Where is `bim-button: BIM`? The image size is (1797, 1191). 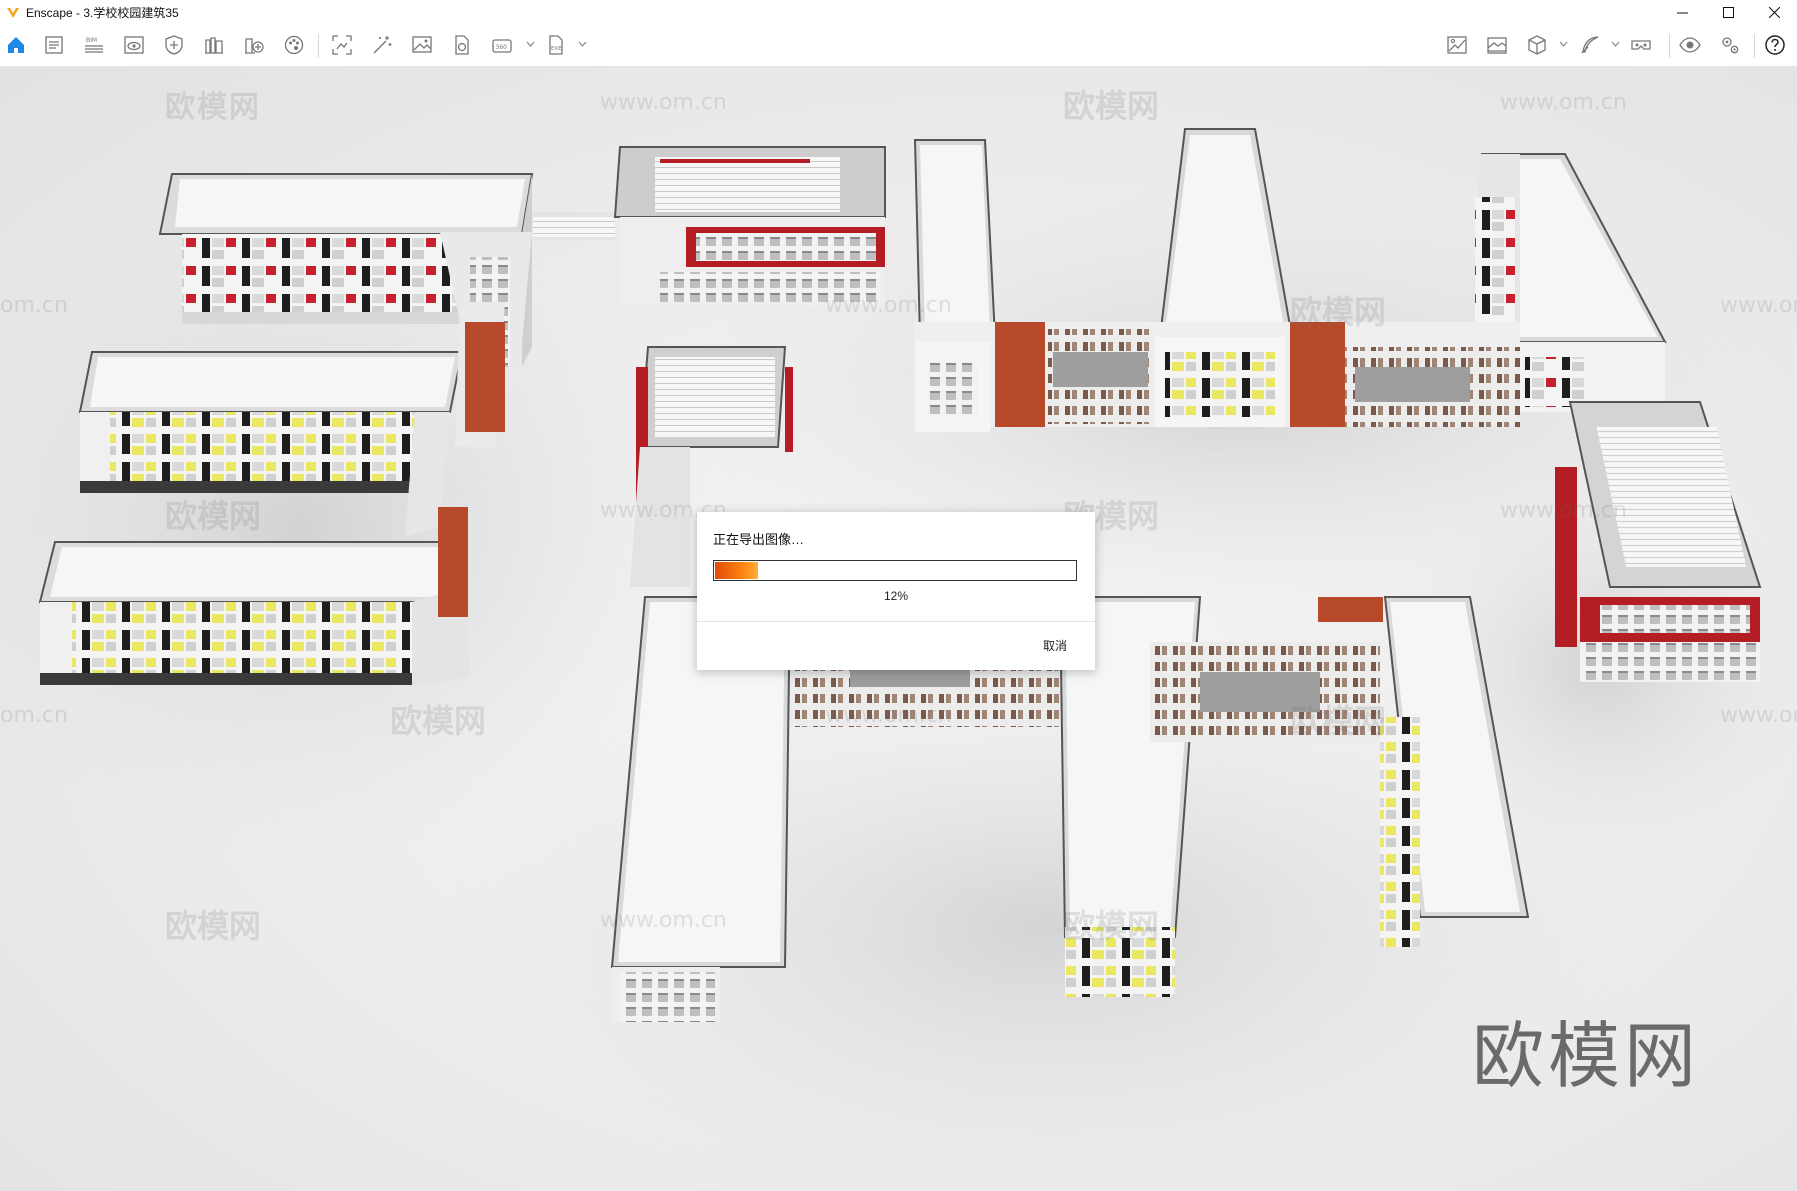
bim-button: BIM is located at coordinates (94, 45).